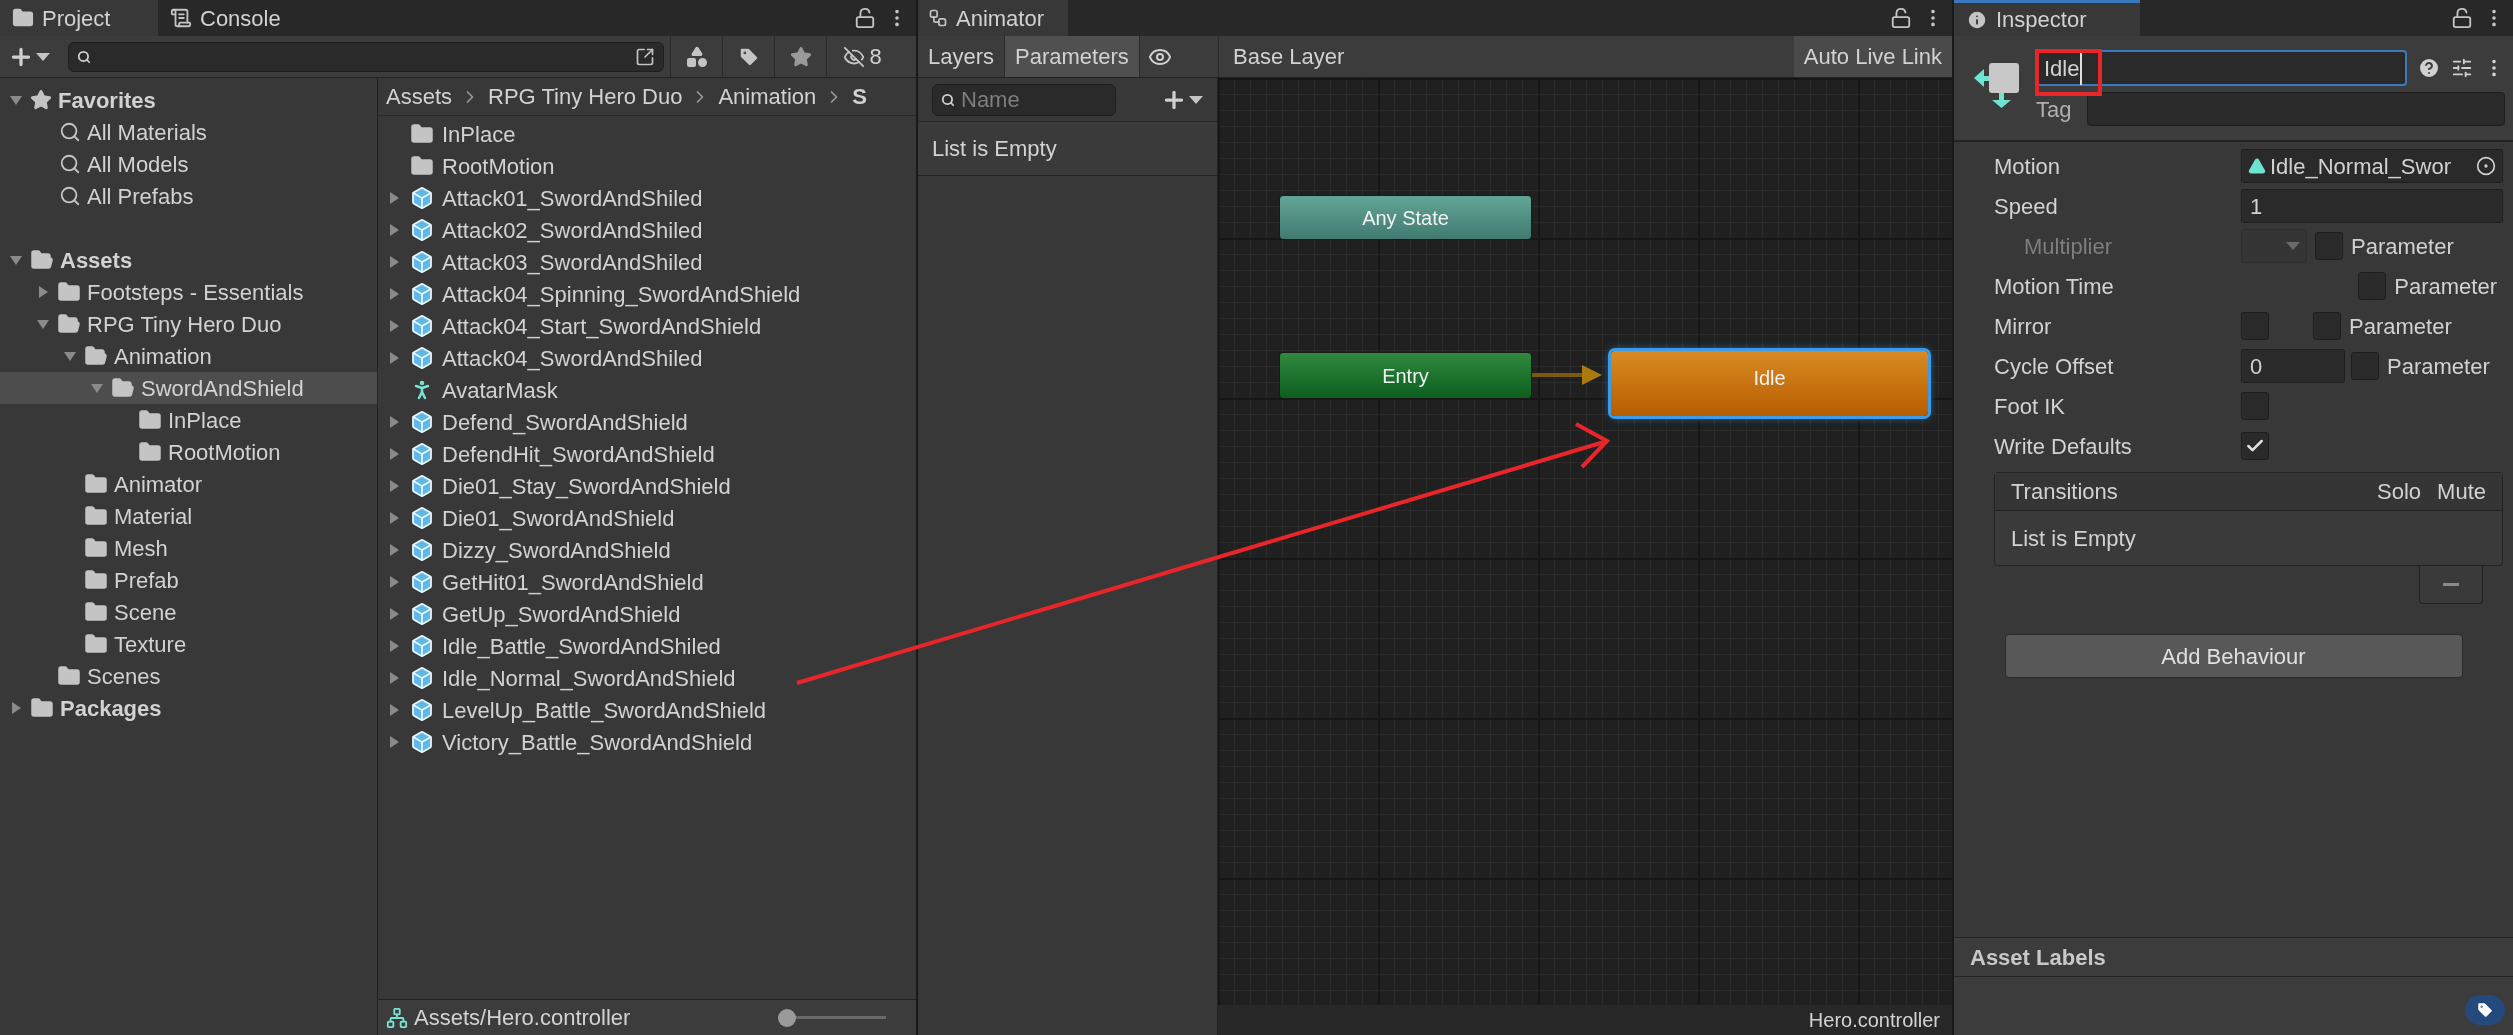  I want to click on search-field: Name, so click(1024, 99).